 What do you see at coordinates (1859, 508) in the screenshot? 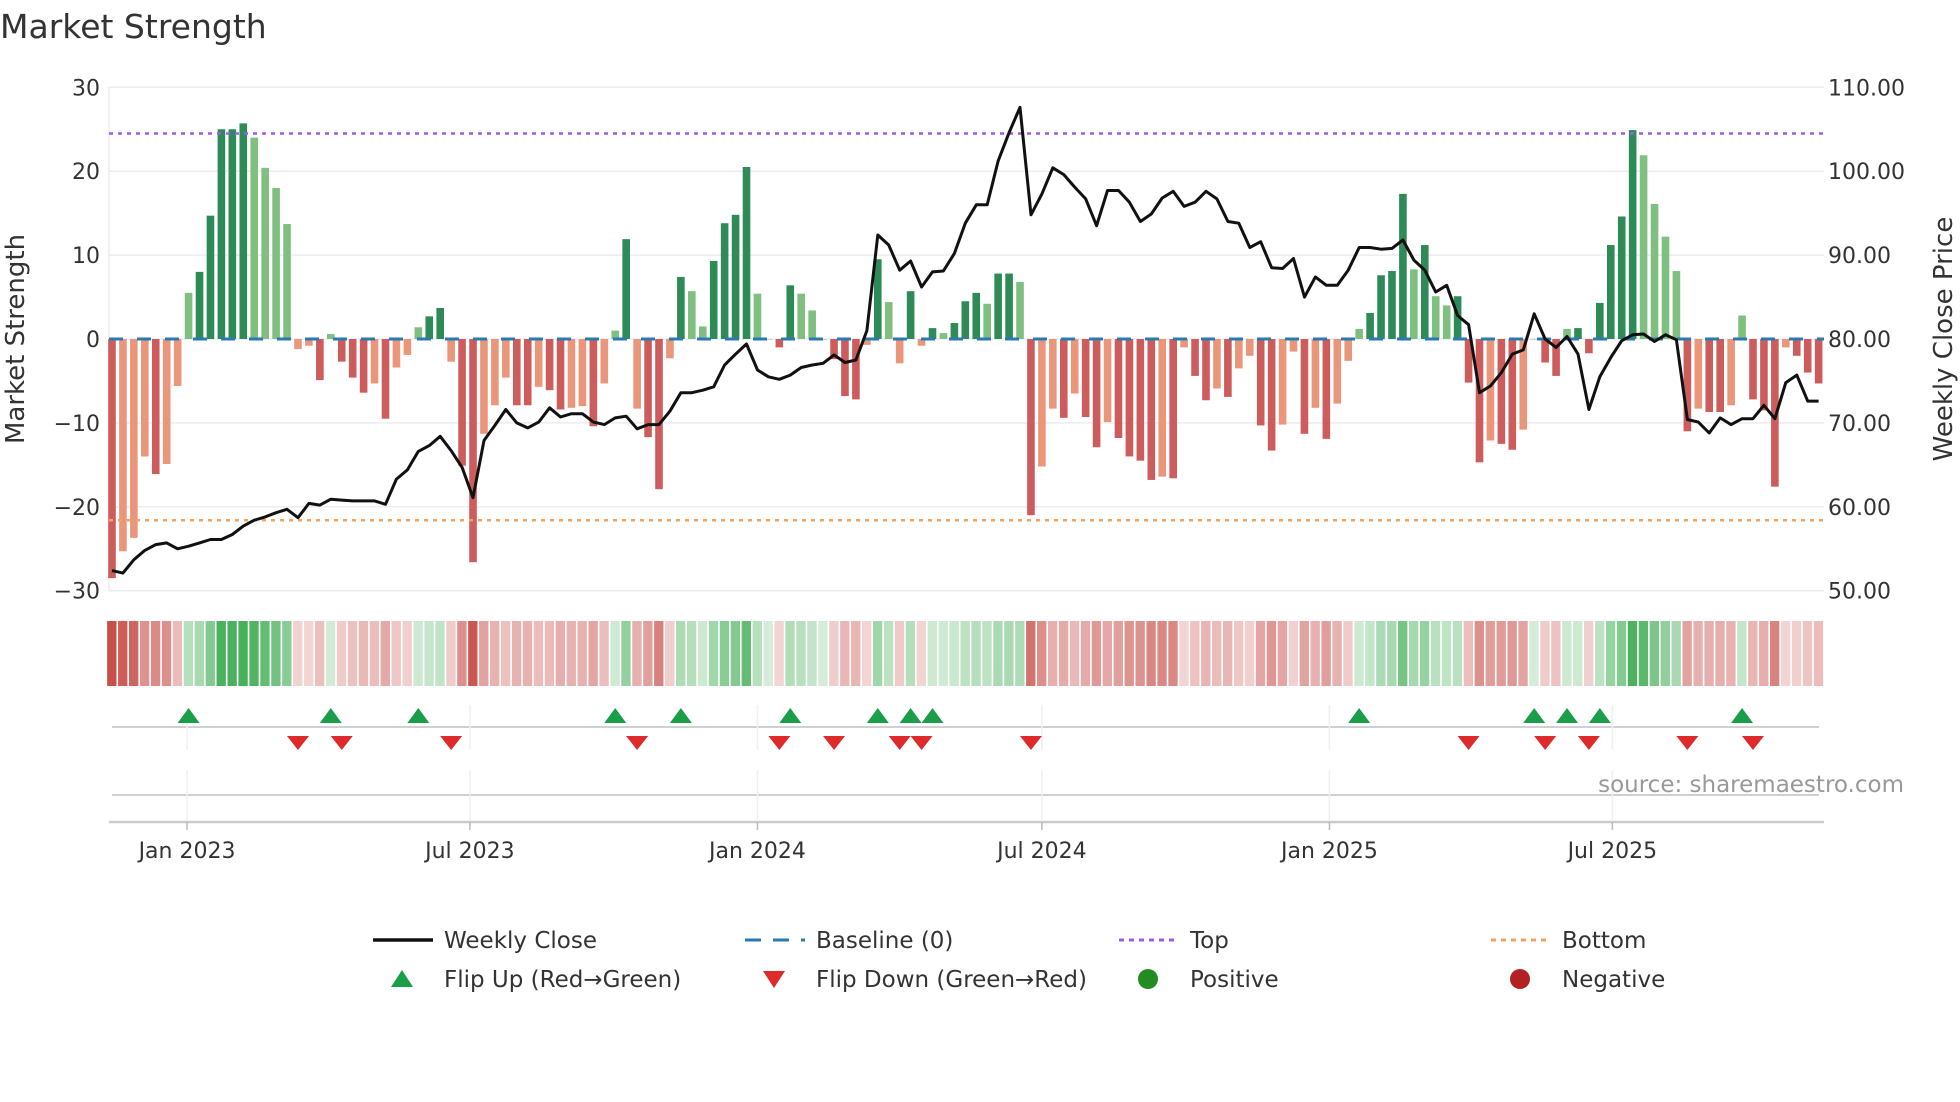
I see `y2-tick-label: 60.00` at bounding box center [1859, 508].